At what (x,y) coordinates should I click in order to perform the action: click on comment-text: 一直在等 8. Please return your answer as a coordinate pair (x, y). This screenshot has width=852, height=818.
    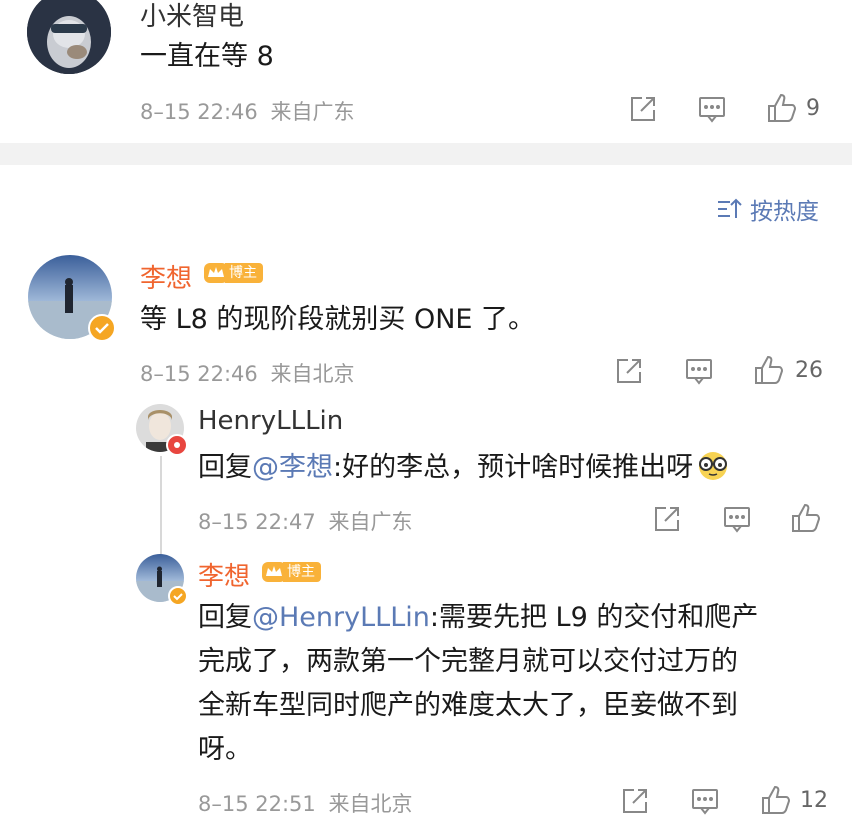
    Looking at the image, I should click on (207, 56).